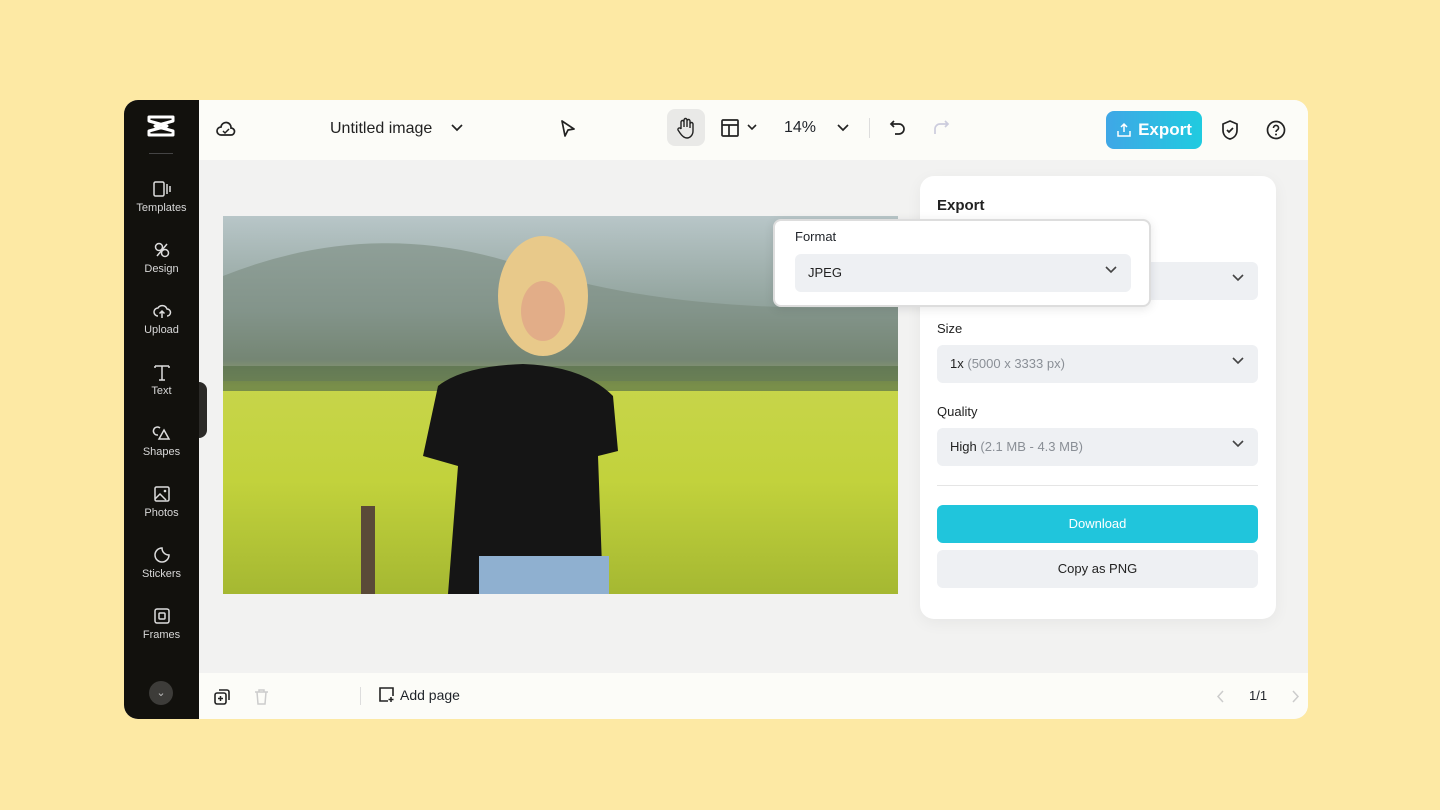 This screenshot has height=810, width=1440. Describe the element at coordinates (1097, 569) in the screenshot. I see `copy-as-png-button: Copy as PNG` at that location.